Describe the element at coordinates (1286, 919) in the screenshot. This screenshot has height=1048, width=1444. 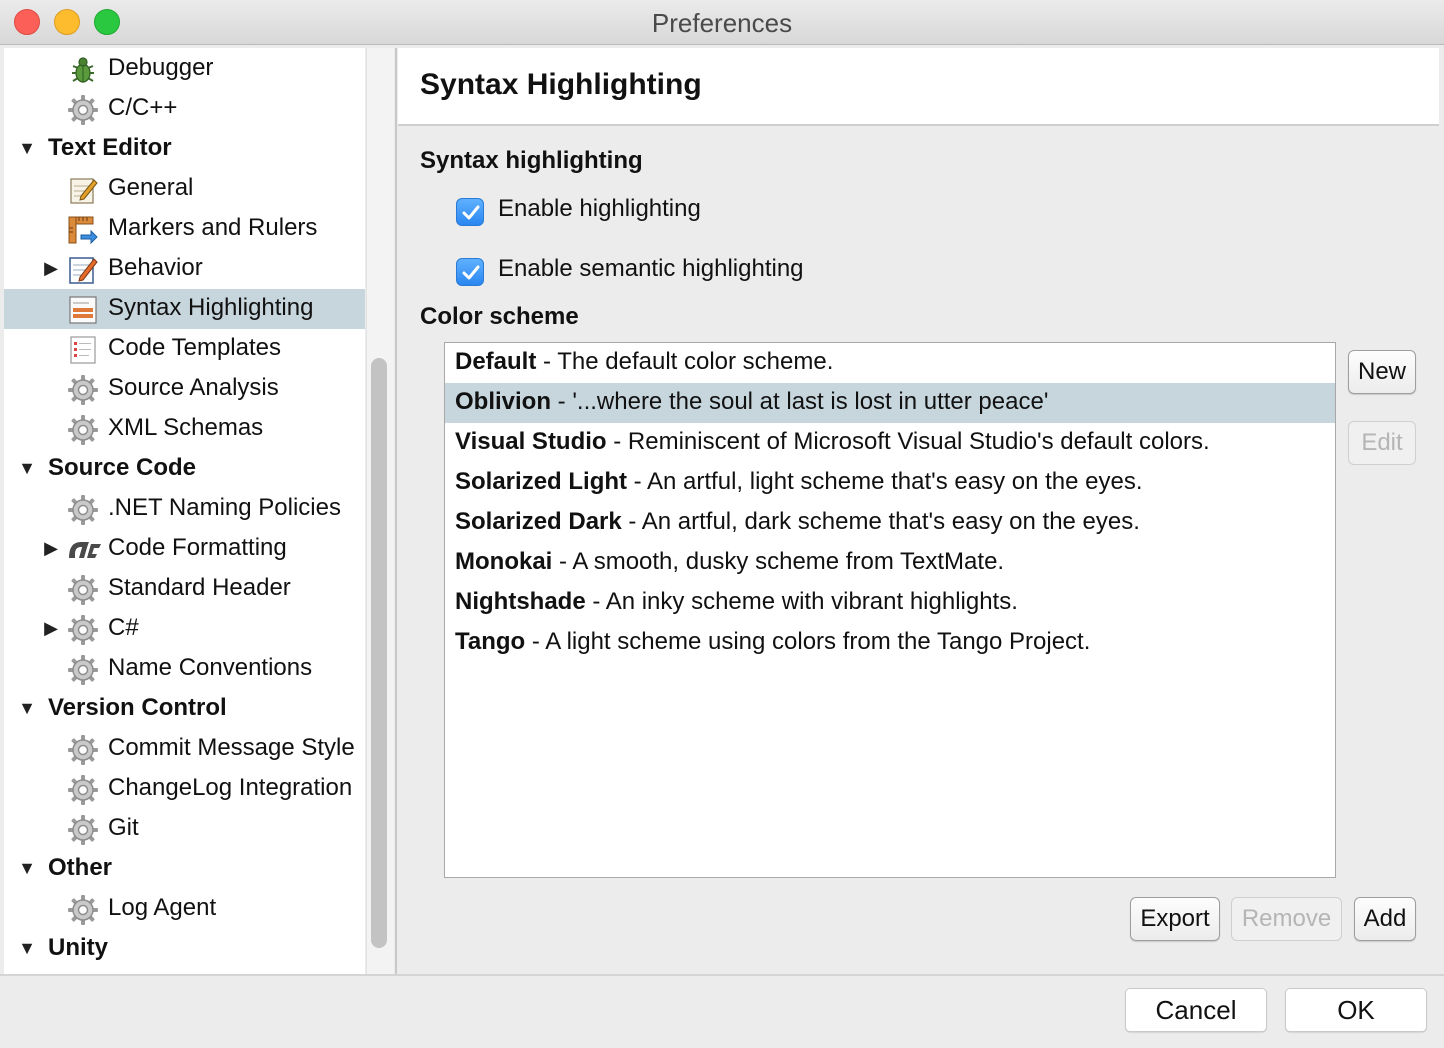
I see `remove-button: Remove` at that location.